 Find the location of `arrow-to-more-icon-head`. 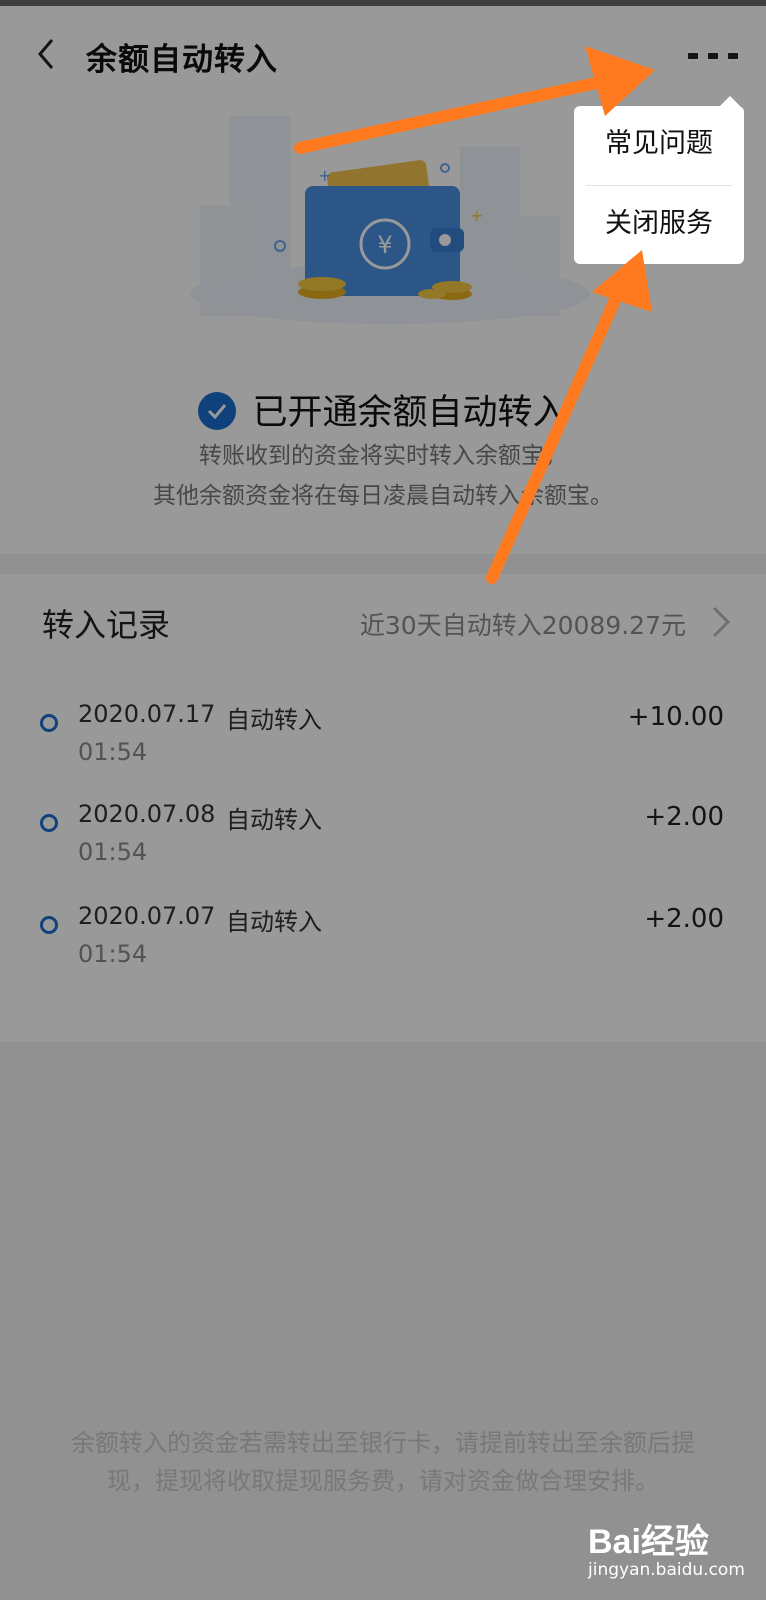

arrow-to-more-icon-head is located at coordinates (620, 81).